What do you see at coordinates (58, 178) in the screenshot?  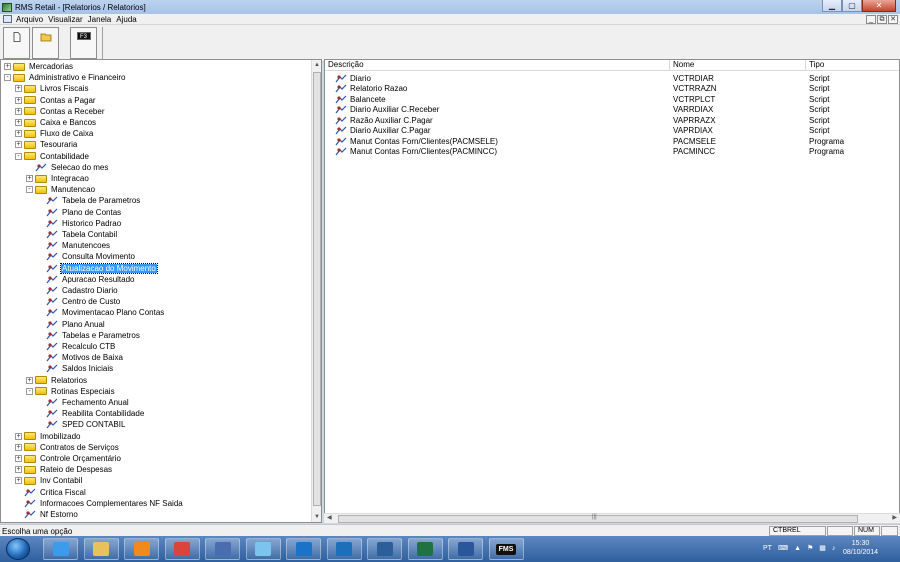 I see `tree-item: + Integracao` at bounding box center [58, 178].